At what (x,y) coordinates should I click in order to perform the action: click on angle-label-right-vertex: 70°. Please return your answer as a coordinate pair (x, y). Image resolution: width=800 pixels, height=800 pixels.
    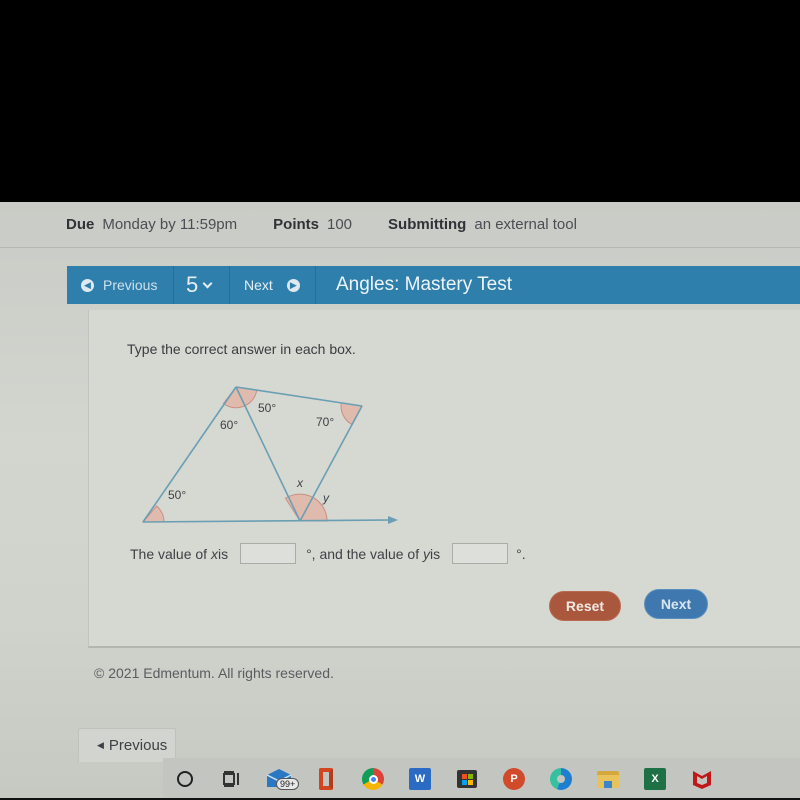
    Looking at the image, I should click on (325, 422).